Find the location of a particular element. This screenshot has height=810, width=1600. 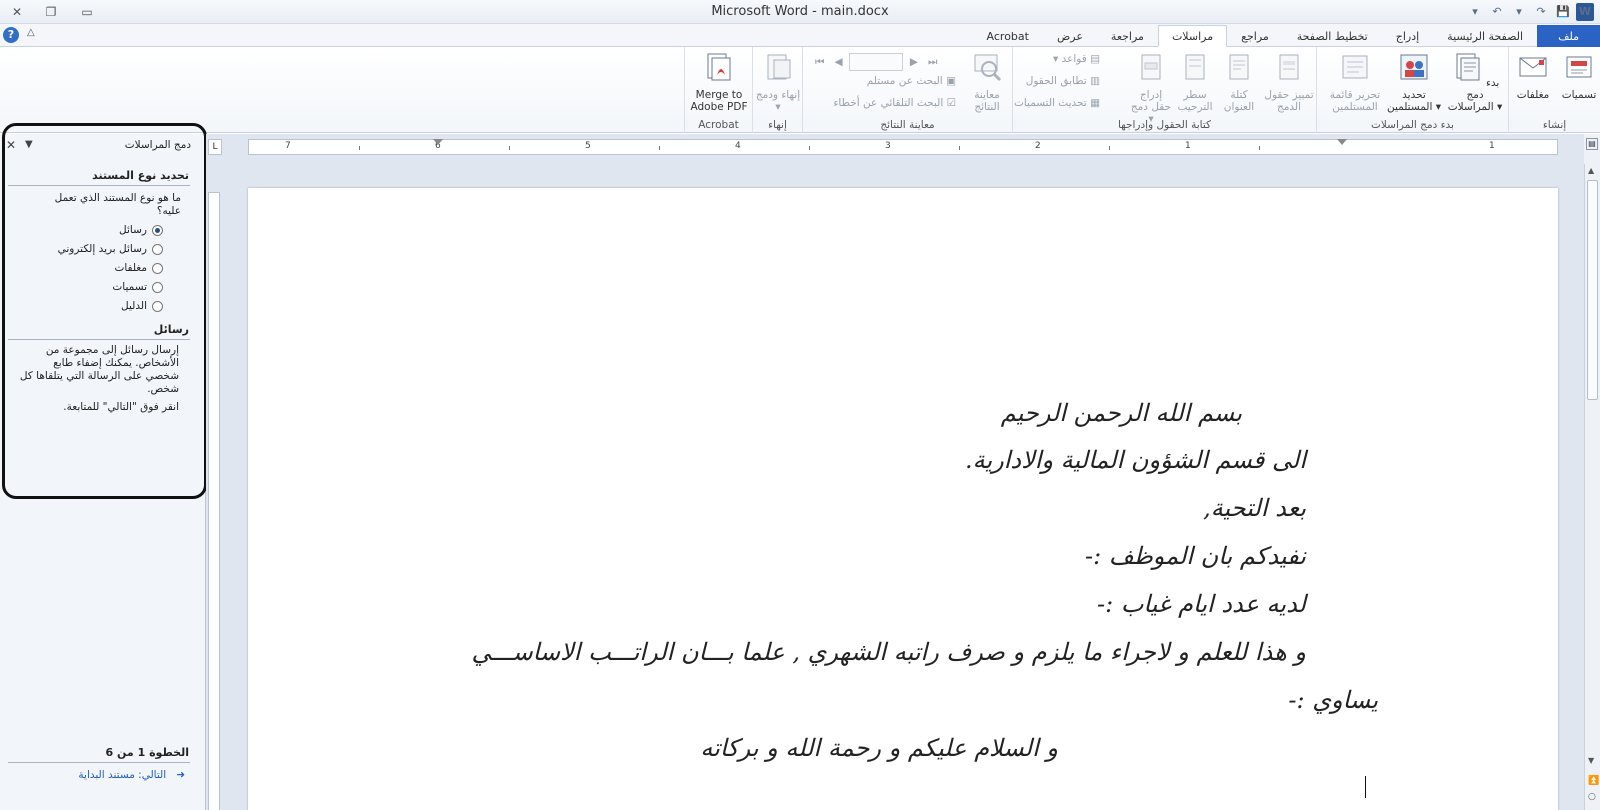

preview-results-button: معاينة النتائج is located at coordinates (987, 82).